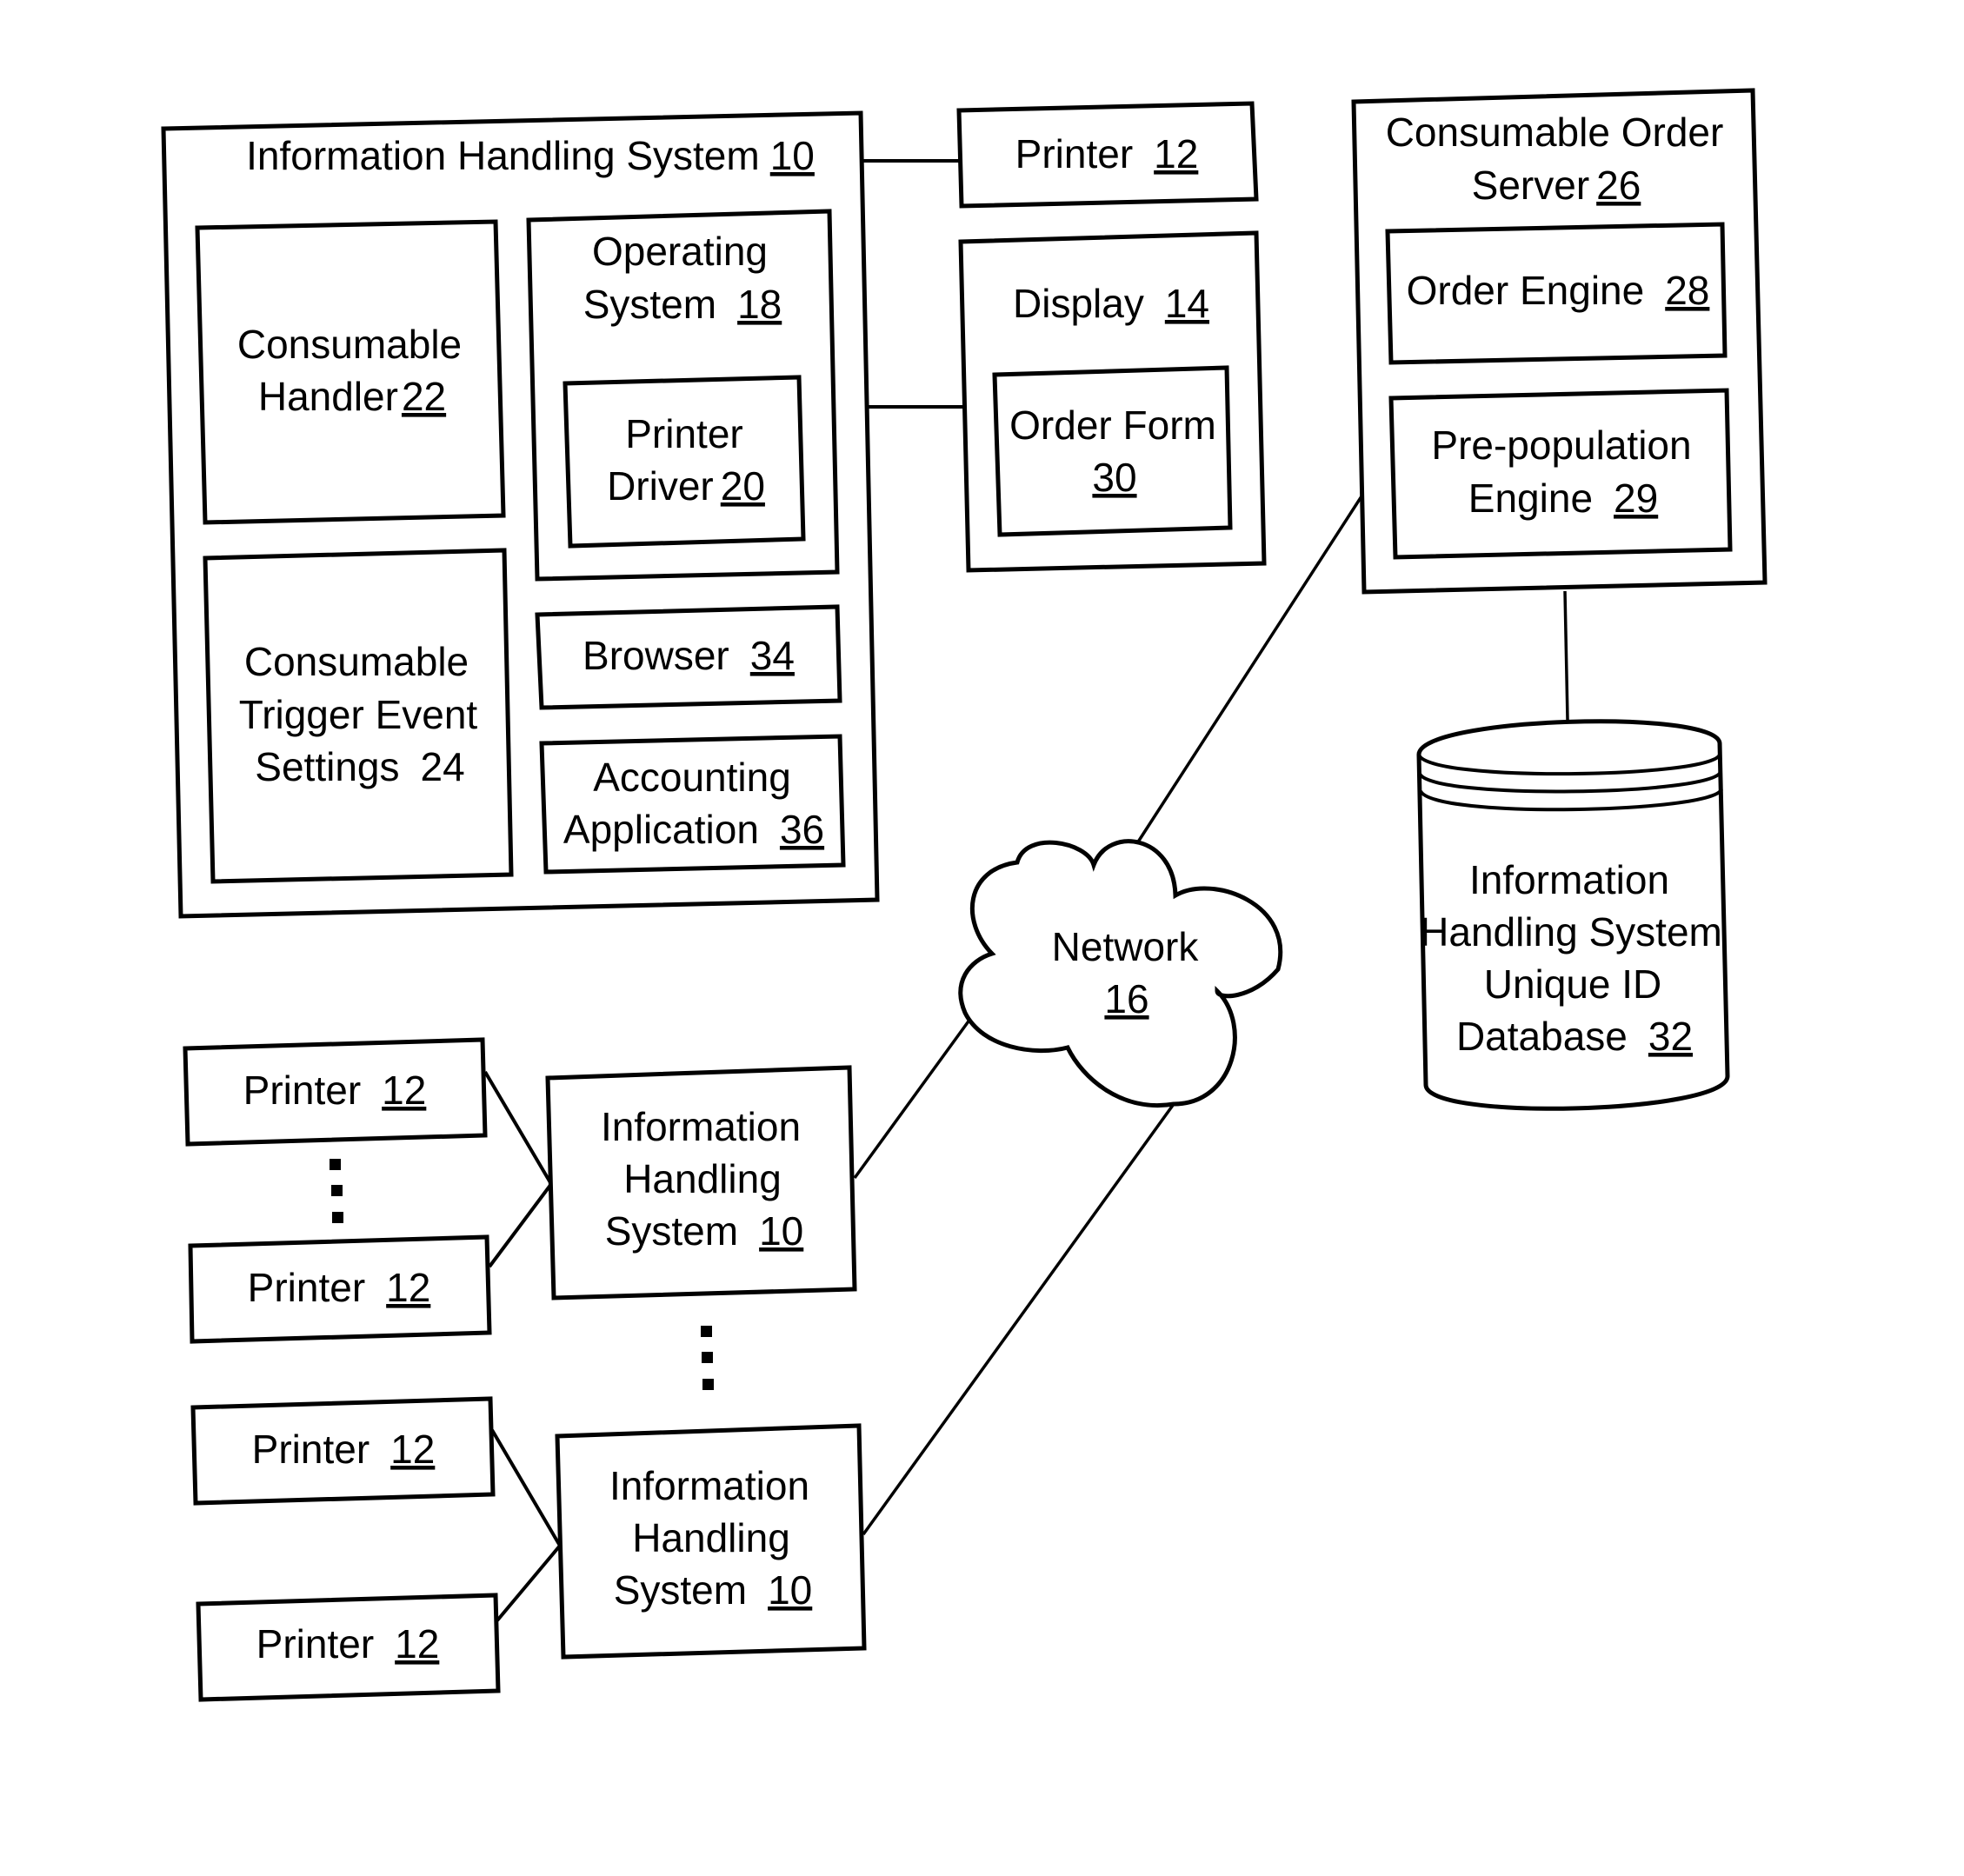  What do you see at coordinates (693, 805) in the screenshot?
I see `accounting-application: Accounting Application 36` at bounding box center [693, 805].